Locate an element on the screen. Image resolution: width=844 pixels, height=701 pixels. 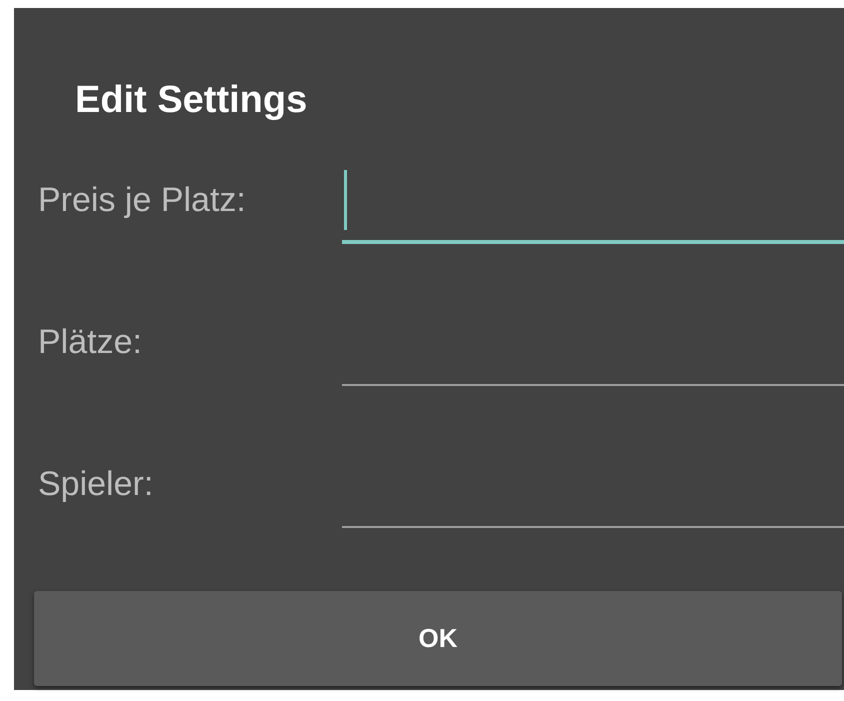
text-cursor is located at coordinates (345, 200).